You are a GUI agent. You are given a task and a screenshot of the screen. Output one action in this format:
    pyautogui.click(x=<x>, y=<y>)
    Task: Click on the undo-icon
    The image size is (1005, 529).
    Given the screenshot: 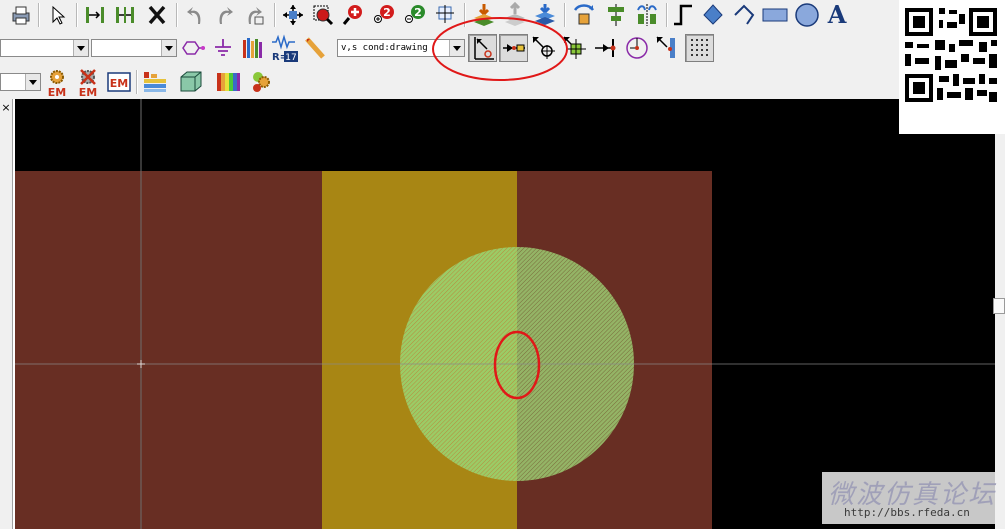 What is the action you would take?
    pyautogui.click(x=195, y=15)
    